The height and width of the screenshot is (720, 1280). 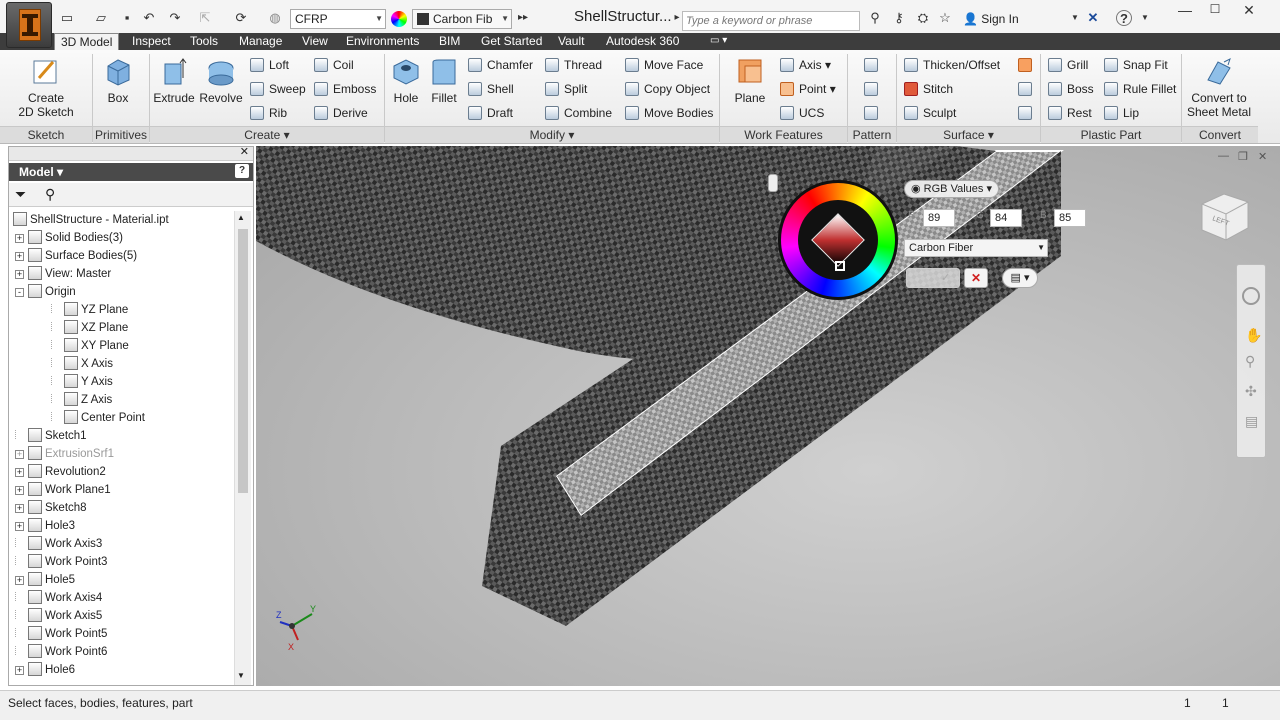 What do you see at coordinates (1215, 11) in the screenshot?
I see `maximize-button: ☐` at bounding box center [1215, 11].